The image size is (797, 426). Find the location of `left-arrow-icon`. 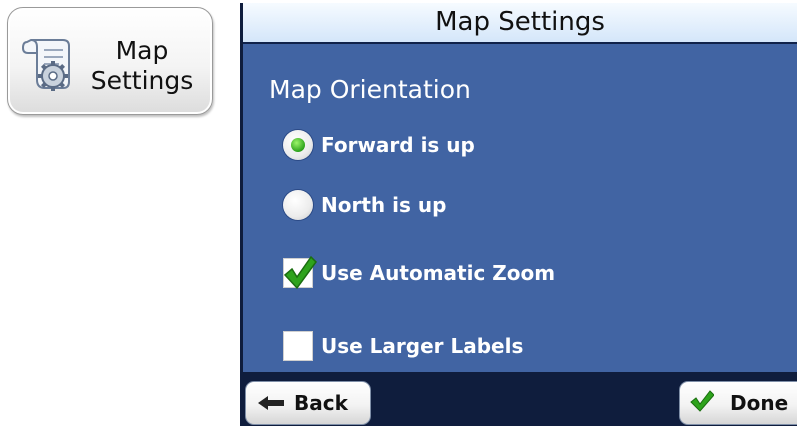

left-arrow-icon is located at coordinates (271, 403).